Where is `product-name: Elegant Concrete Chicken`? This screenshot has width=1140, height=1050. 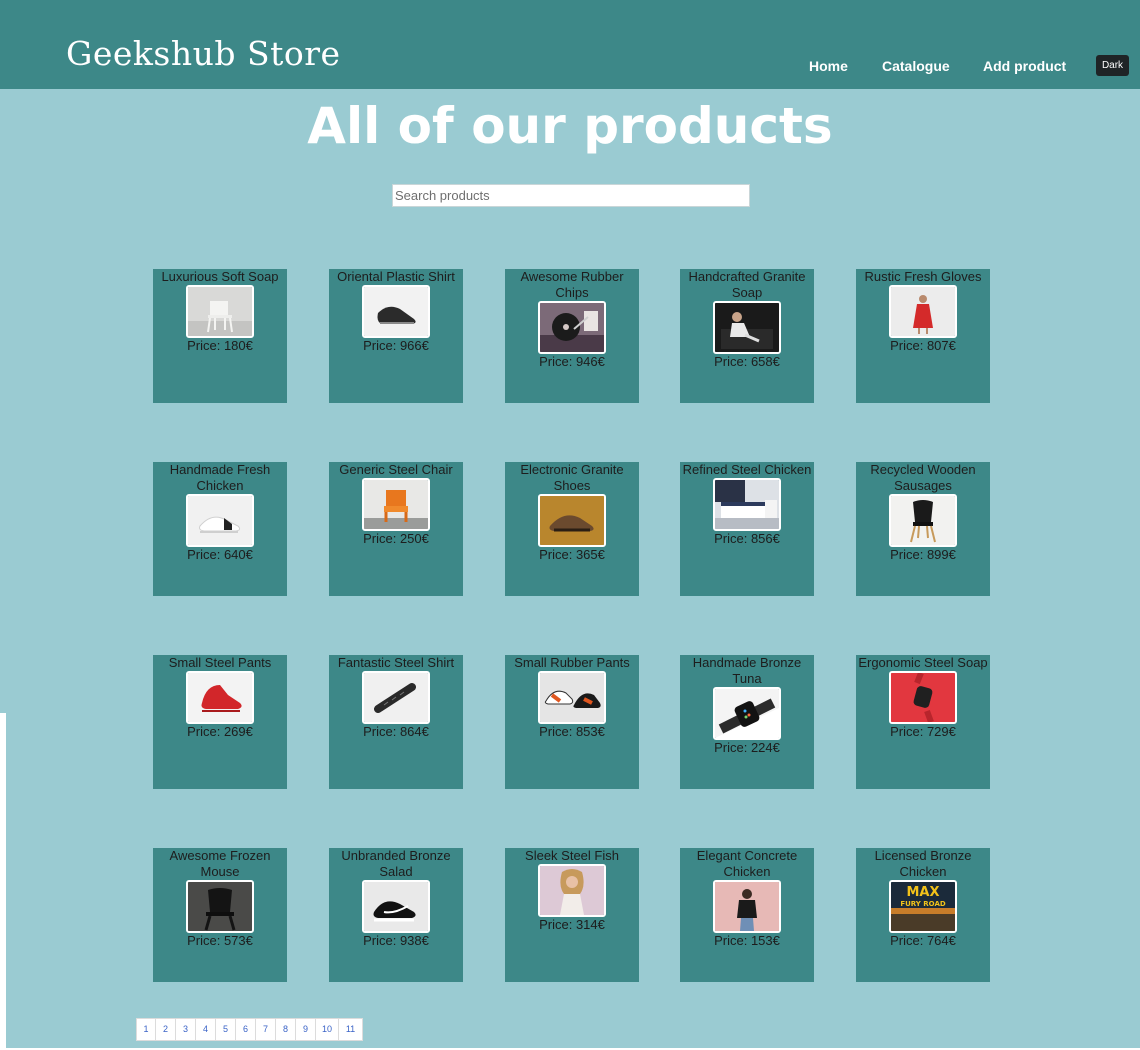 product-name: Elegant Concrete Chicken is located at coordinates (747, 863).